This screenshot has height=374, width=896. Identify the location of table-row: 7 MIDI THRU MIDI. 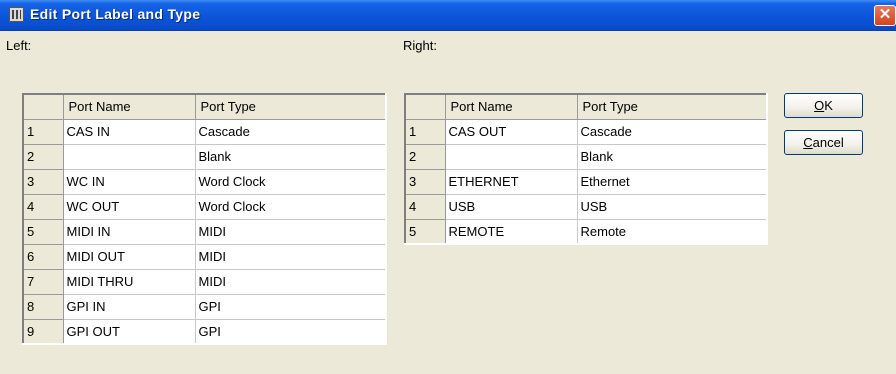
(204, 281).